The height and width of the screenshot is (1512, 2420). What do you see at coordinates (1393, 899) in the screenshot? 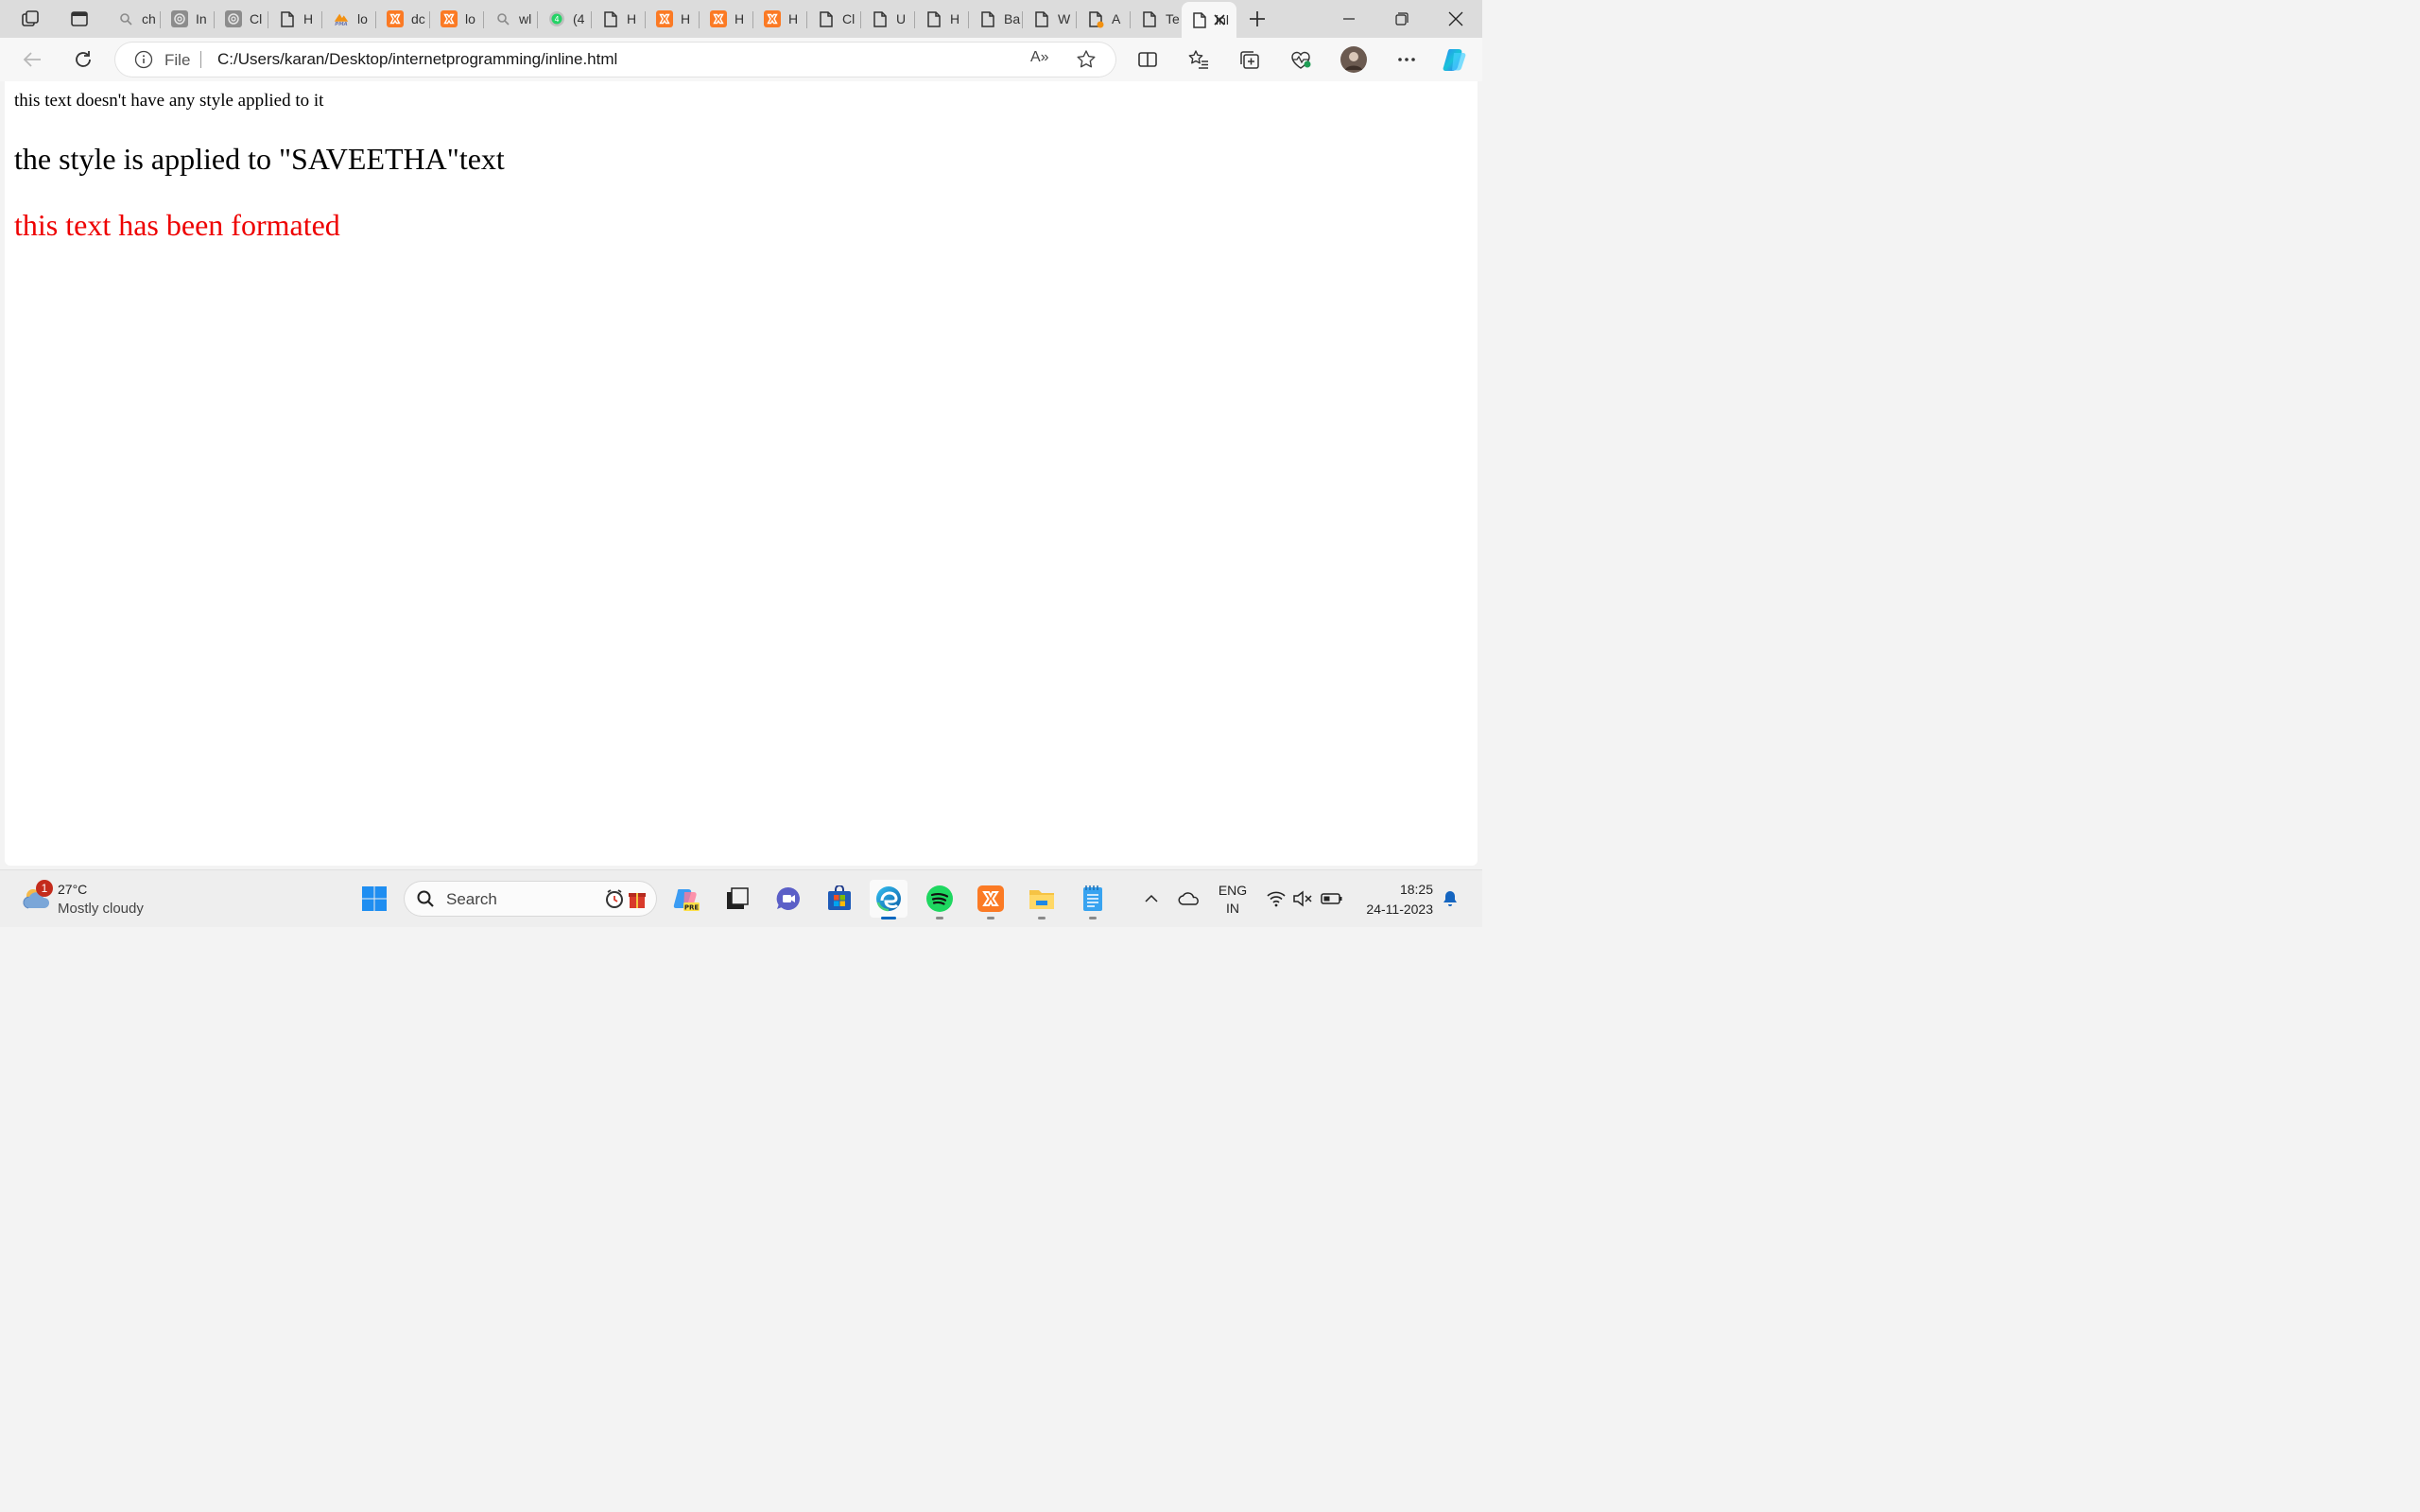
I see `system-clock: 18:25 24-11-2023` at bounding box center [1393, 899].